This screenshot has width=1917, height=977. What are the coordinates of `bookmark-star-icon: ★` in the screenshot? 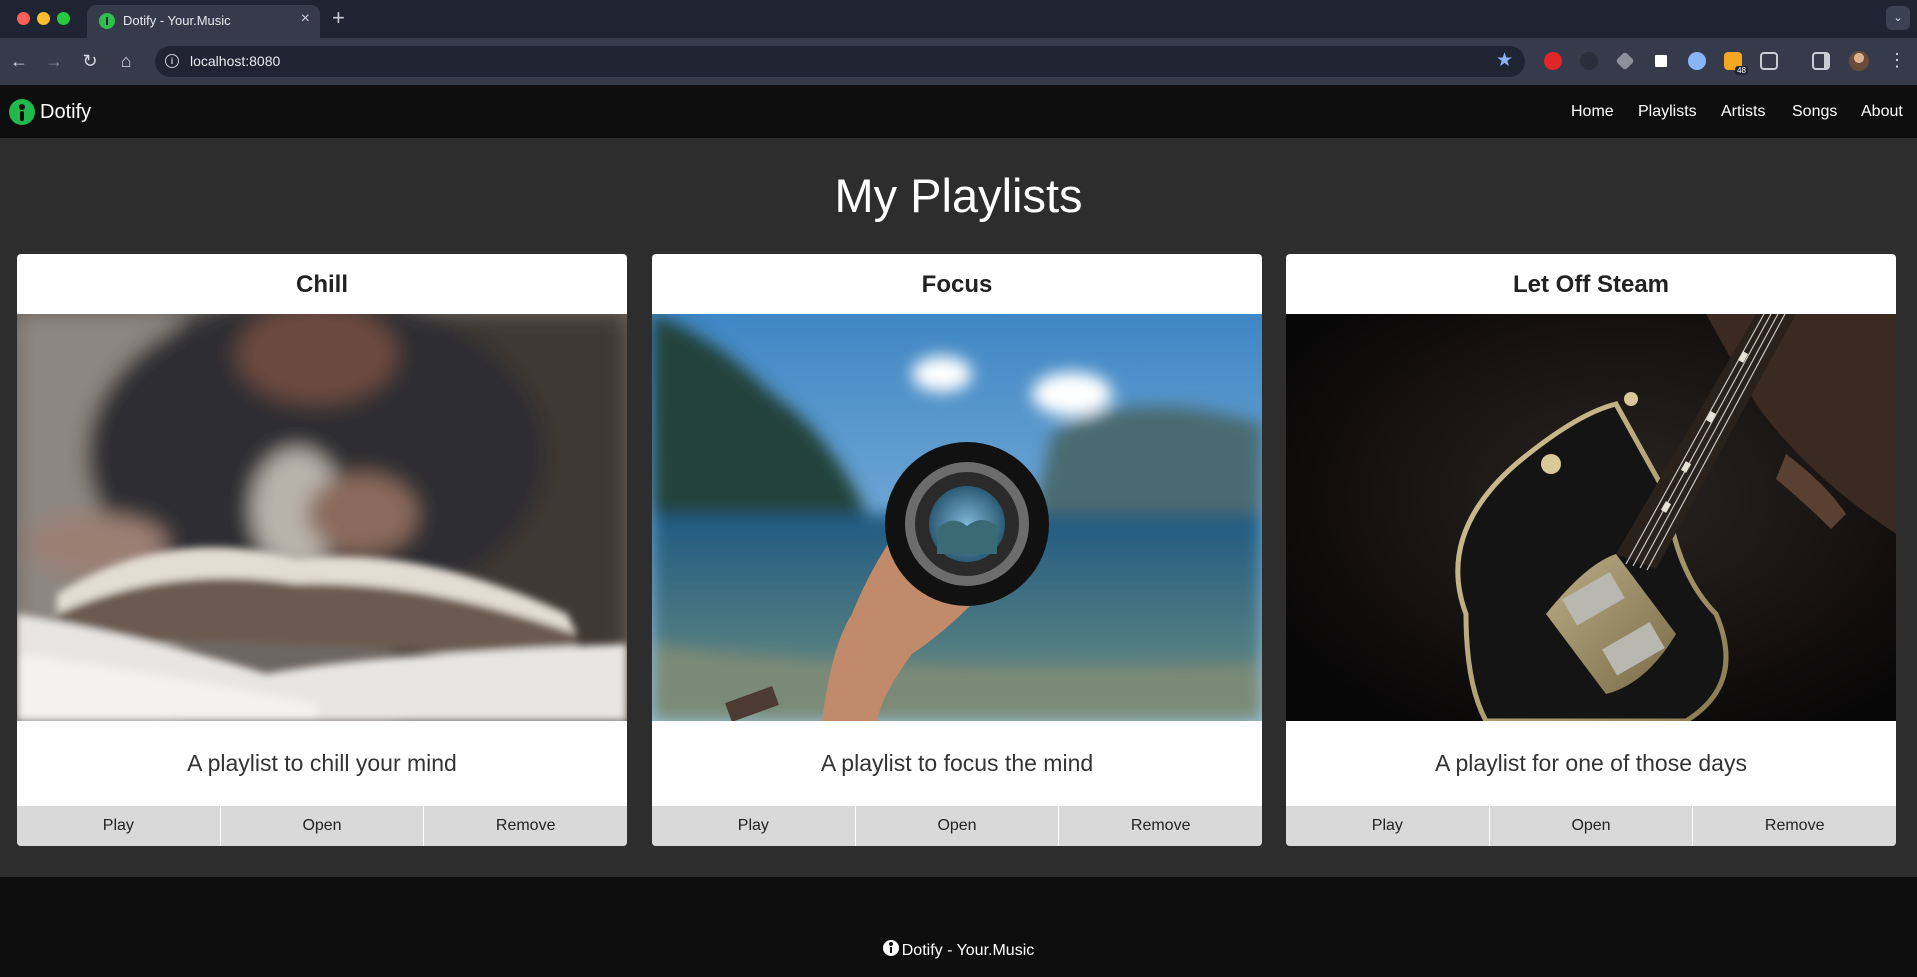 It's located at (1504, 60).